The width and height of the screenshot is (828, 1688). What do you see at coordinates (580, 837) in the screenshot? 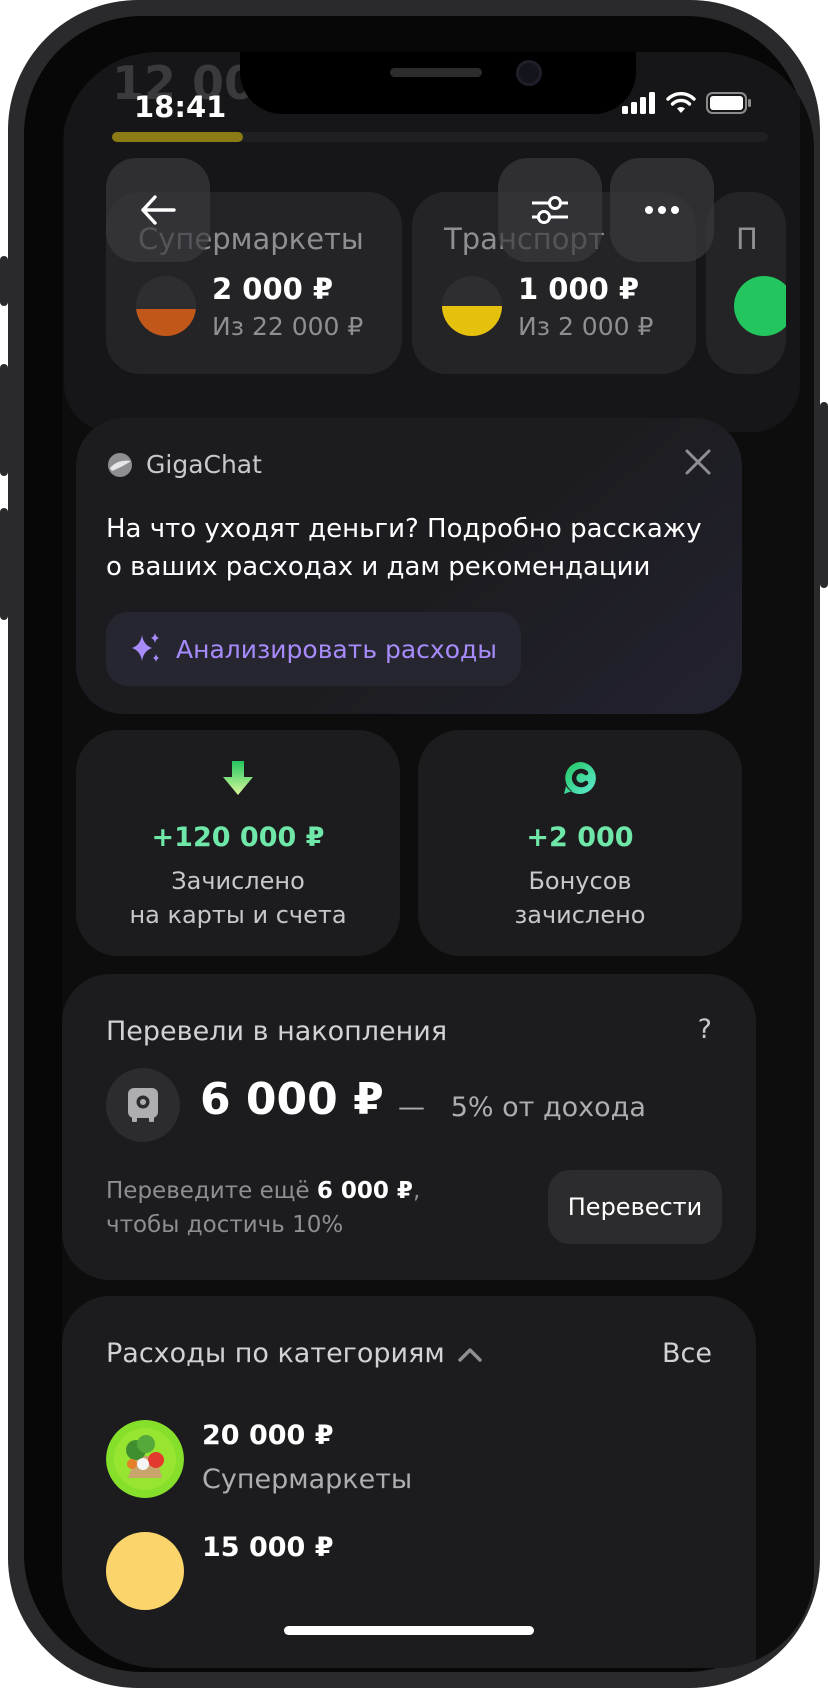
I see `bonuses-amount: +2 000` at bounding box center [580, 837].